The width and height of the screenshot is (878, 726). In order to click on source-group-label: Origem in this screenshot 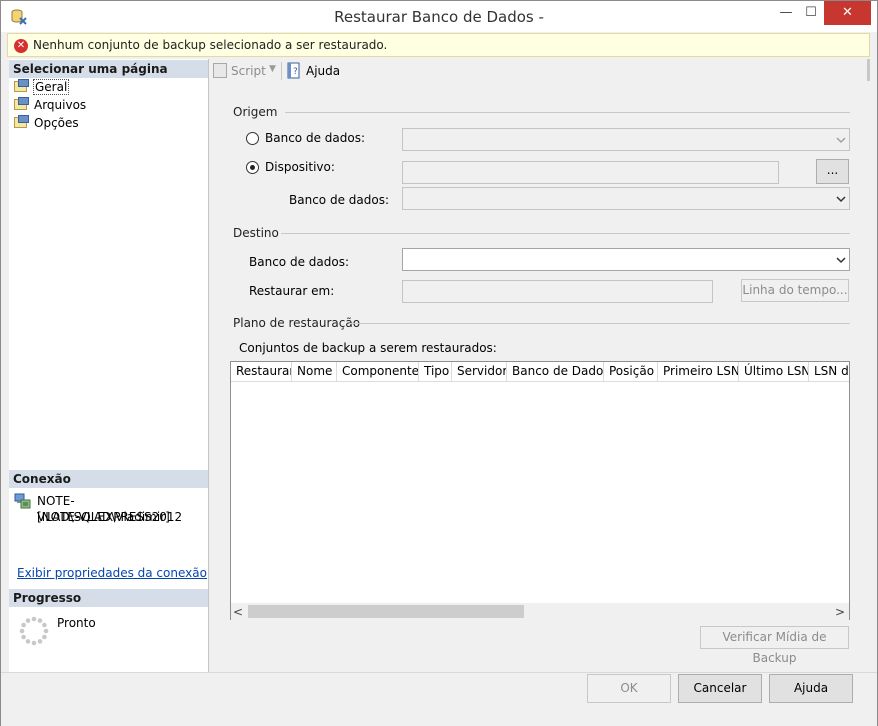, I will do `click(255, 112)`.